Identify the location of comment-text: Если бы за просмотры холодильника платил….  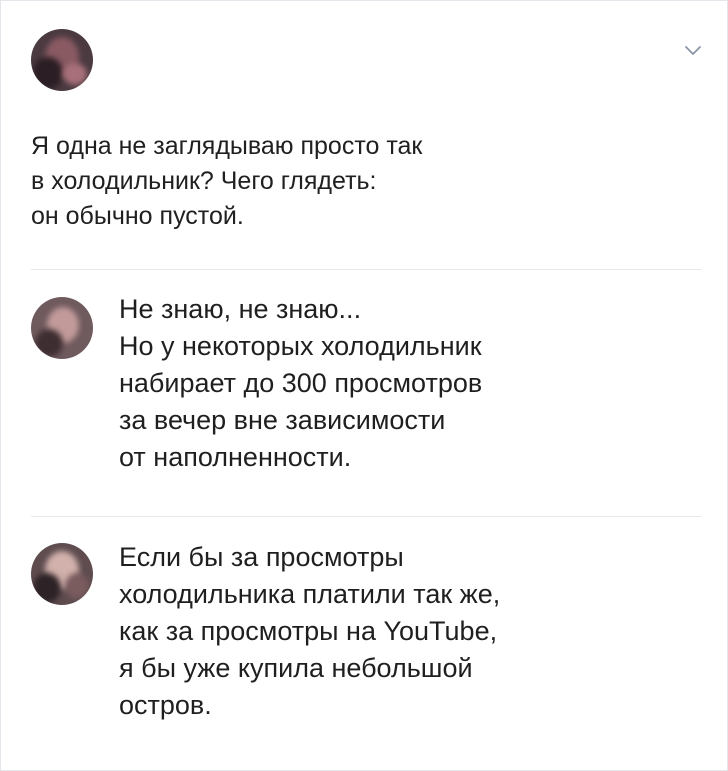
(310, 631).